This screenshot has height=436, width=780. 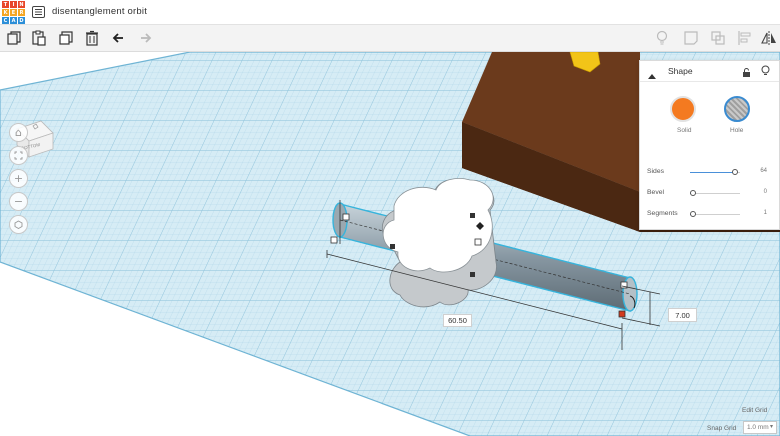 What do you see at coordinates (13, 20) in the screenshot?
I see `logo-letter: A` at bounding box center [13, 20].